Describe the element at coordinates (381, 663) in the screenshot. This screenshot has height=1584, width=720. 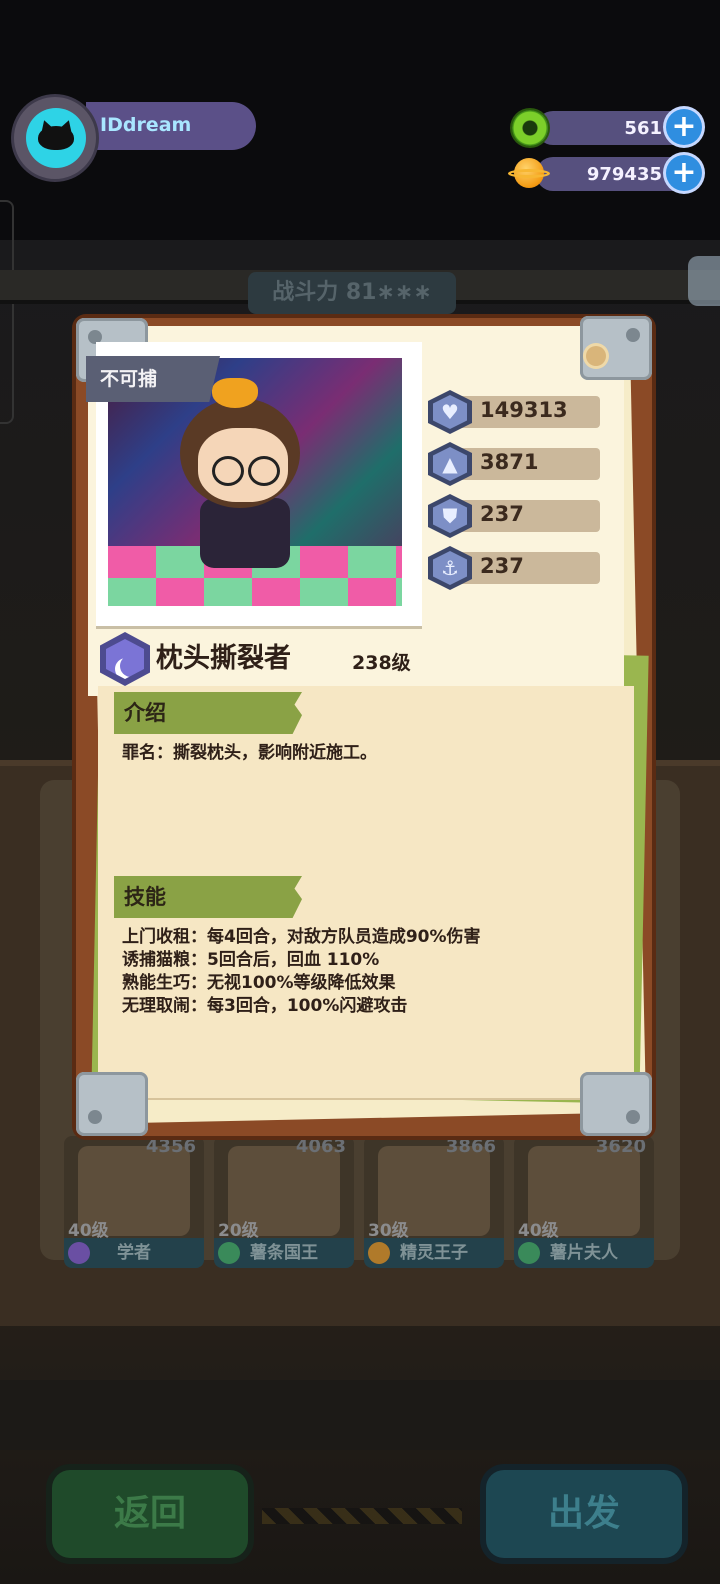
I see `character-level: 238级` at that location.